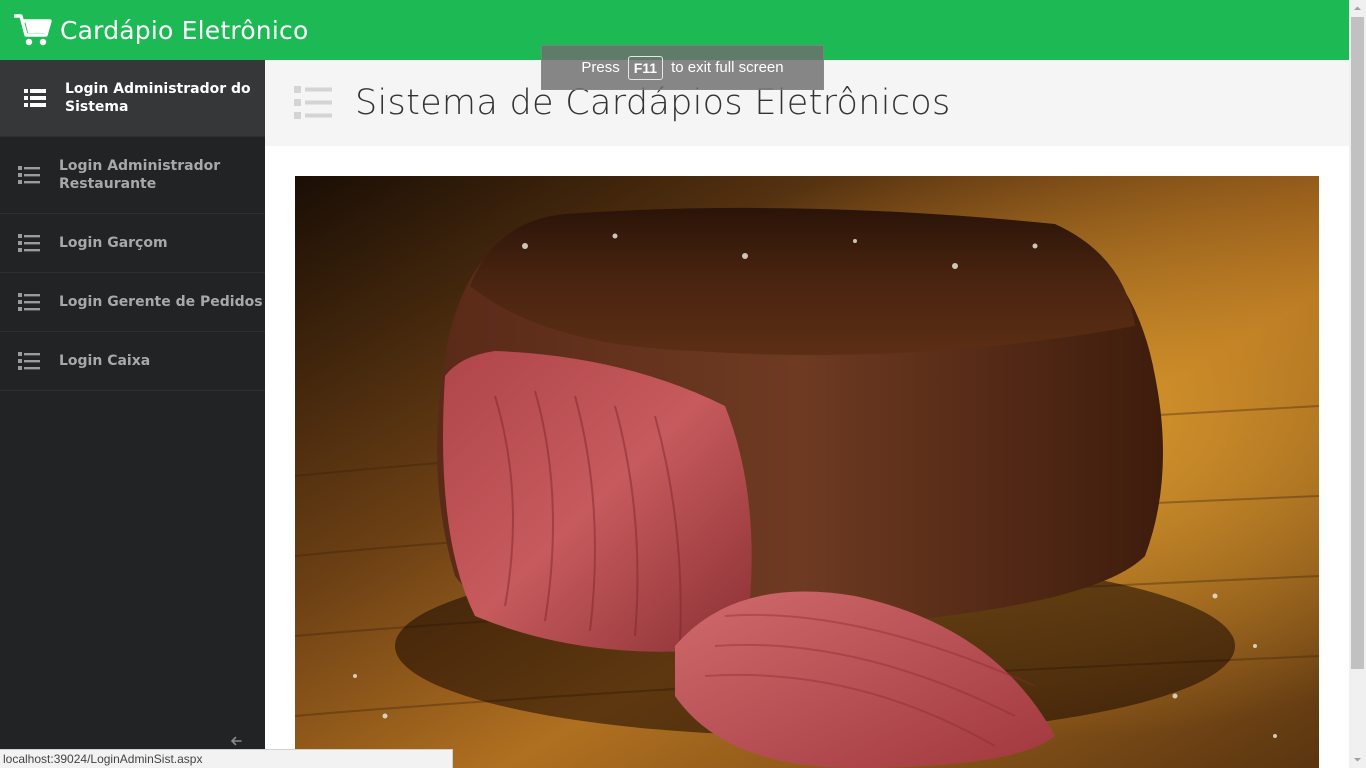  Describe the element at coordinates (105, 361) in the screenshot. I see `sidebar-item-label: Login Caixa` at that location.